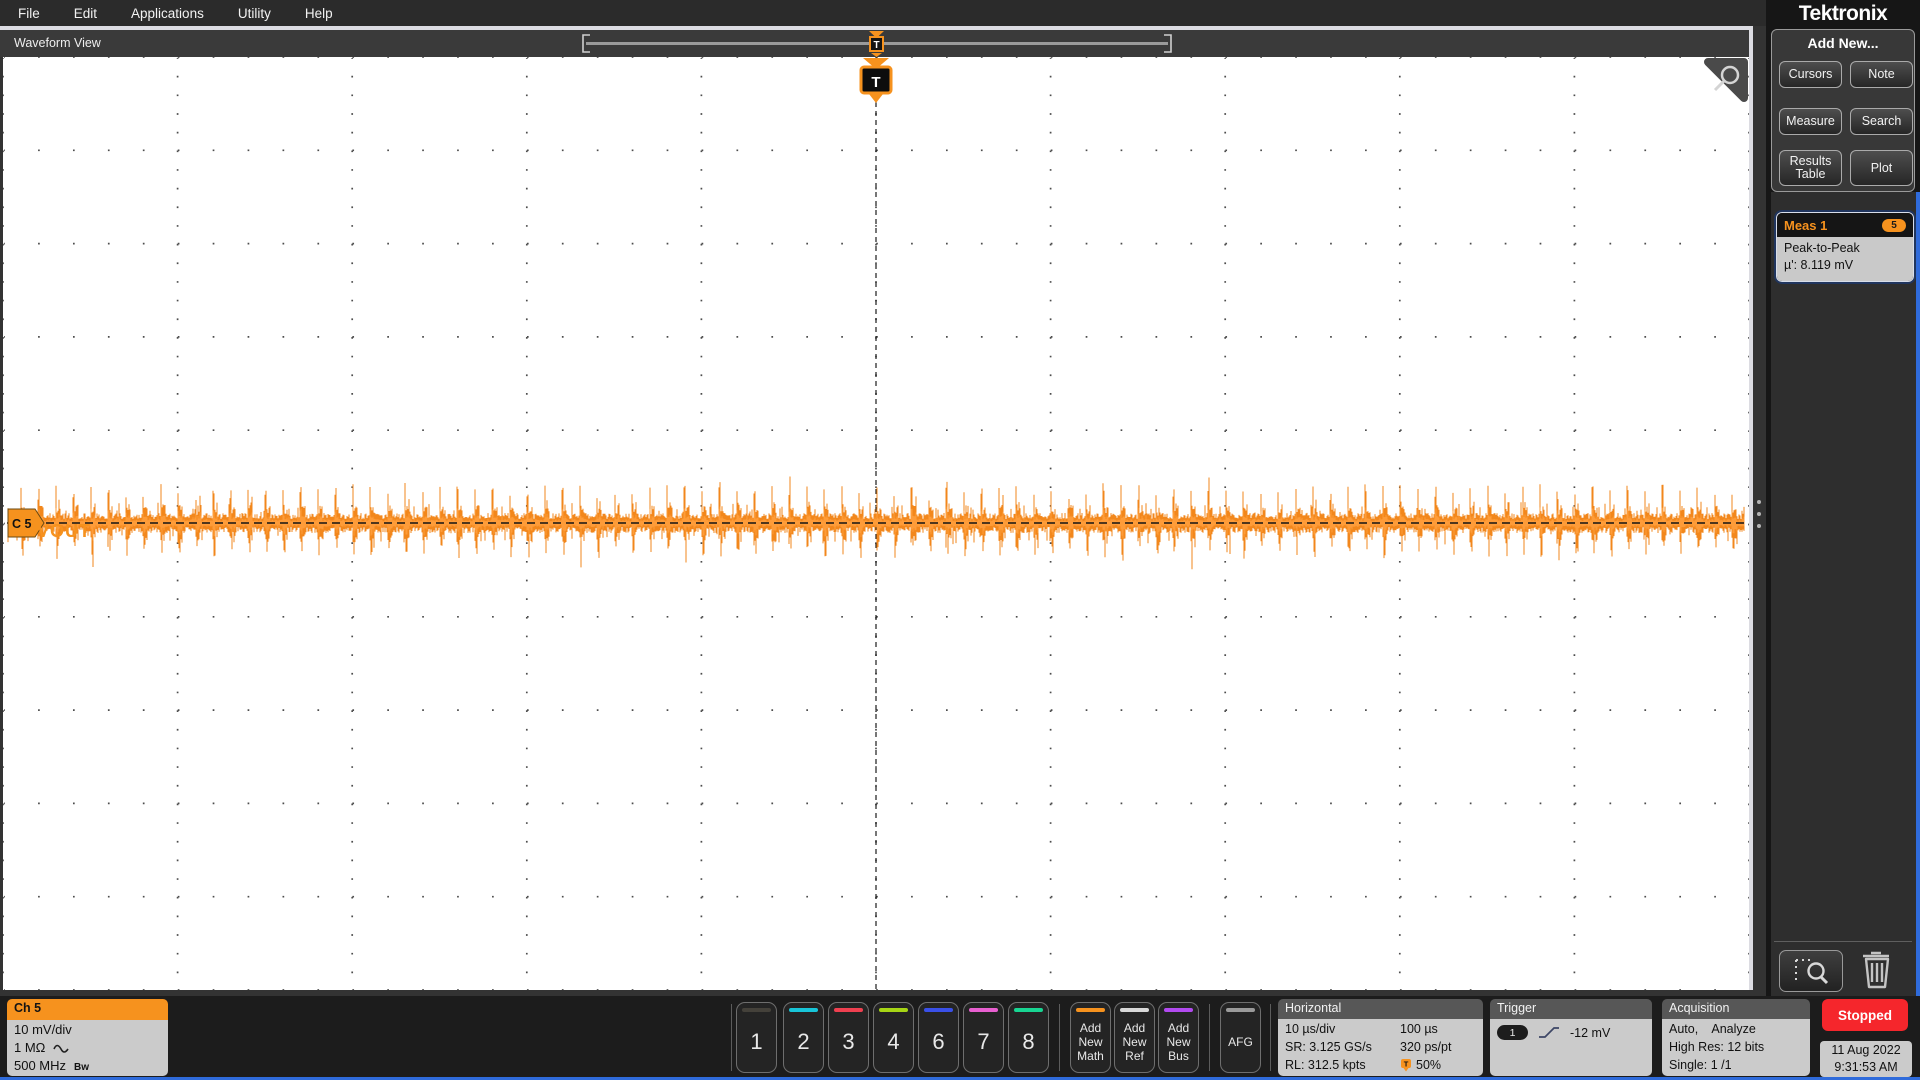  I want to click on panel-splitter, so click(1759, 511).